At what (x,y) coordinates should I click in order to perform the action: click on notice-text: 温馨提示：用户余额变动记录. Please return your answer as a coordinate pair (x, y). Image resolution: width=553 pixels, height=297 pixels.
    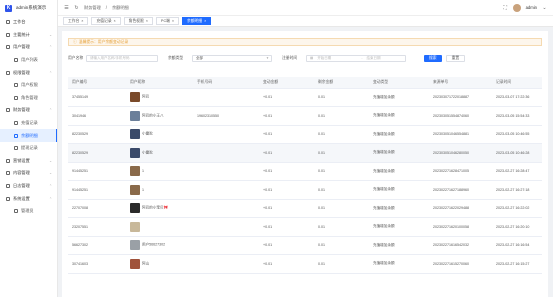
    Looking at the image, I should click on (103, 41).